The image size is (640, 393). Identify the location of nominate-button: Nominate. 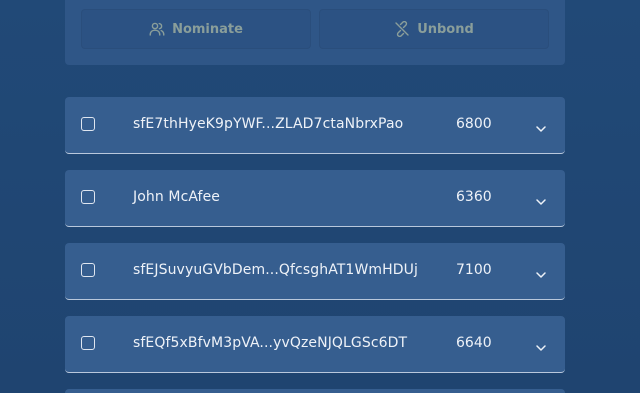
(196, 29).